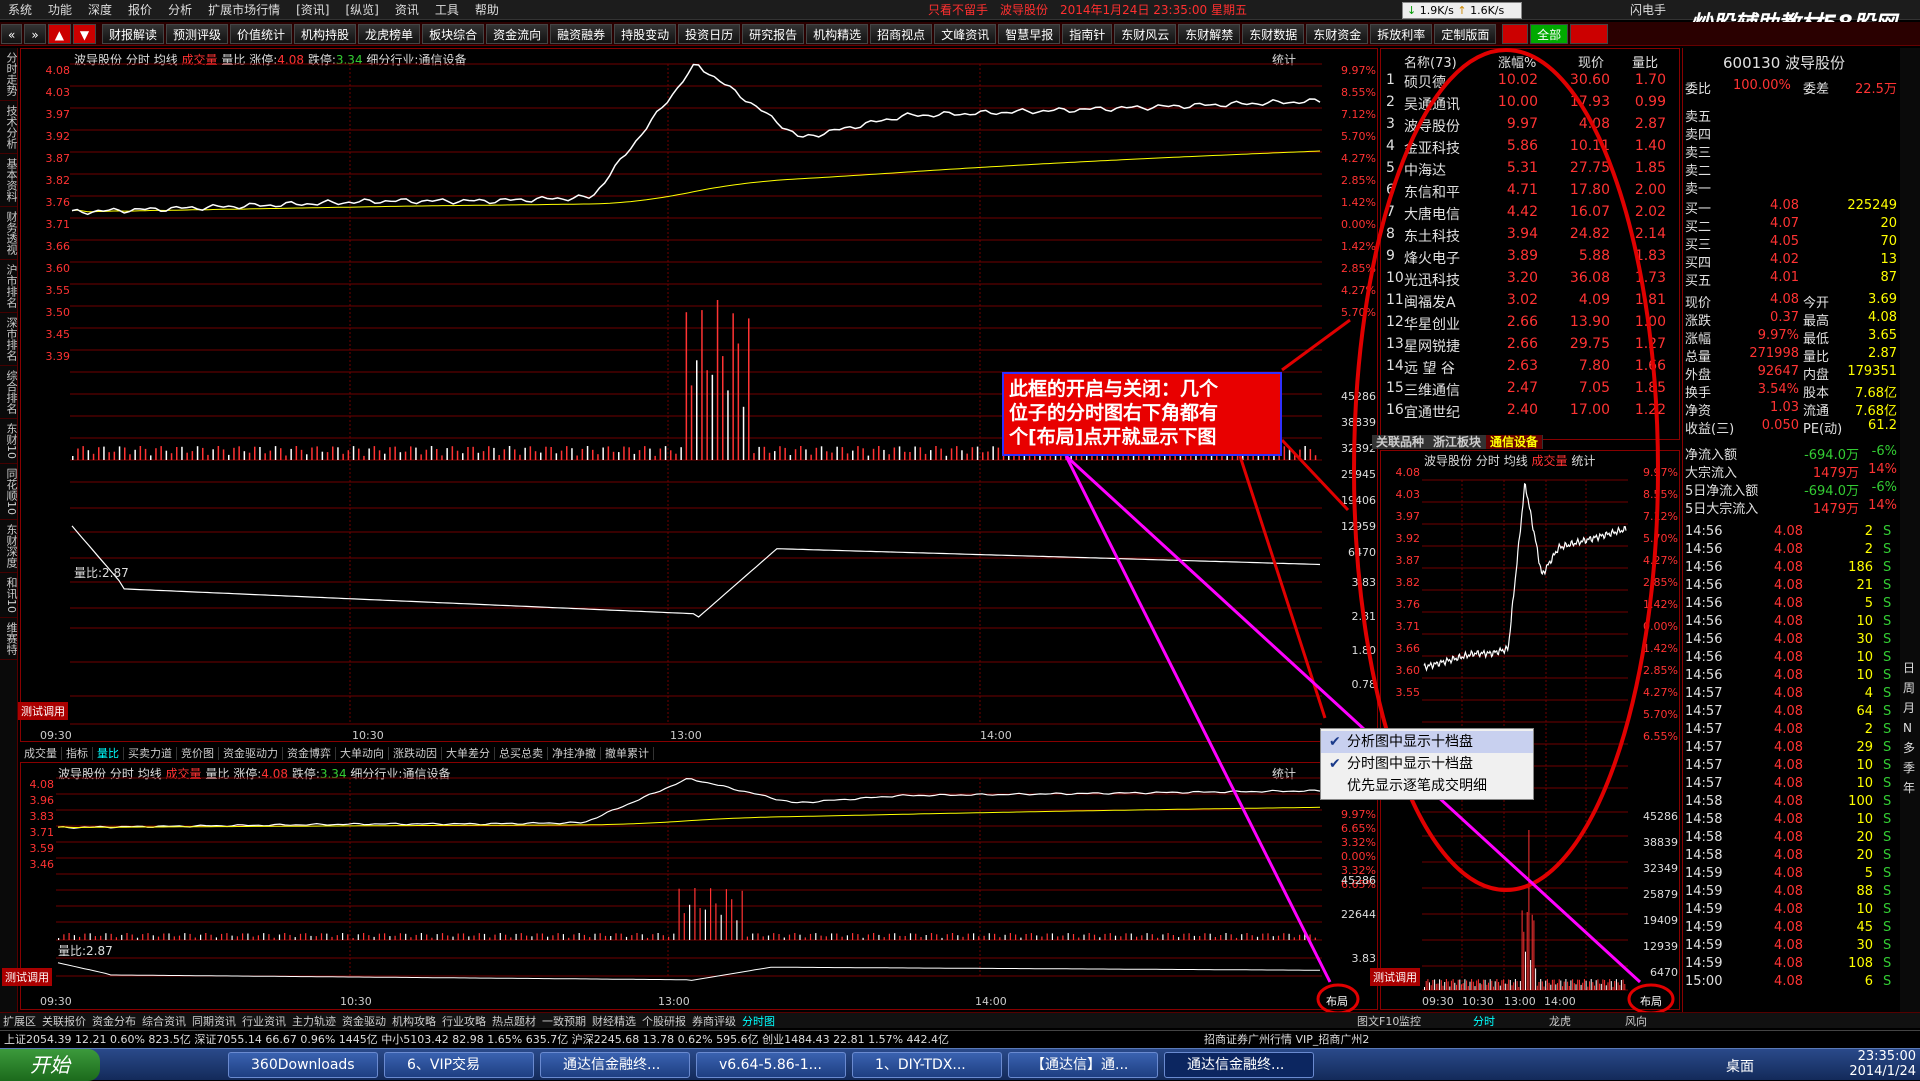 Image resolution: width=1920 pixels, height=1081 pixels. Describe the element at coordinates (1636, 1020) in the screenshot. I see `btab-wind: 风向` at that location.